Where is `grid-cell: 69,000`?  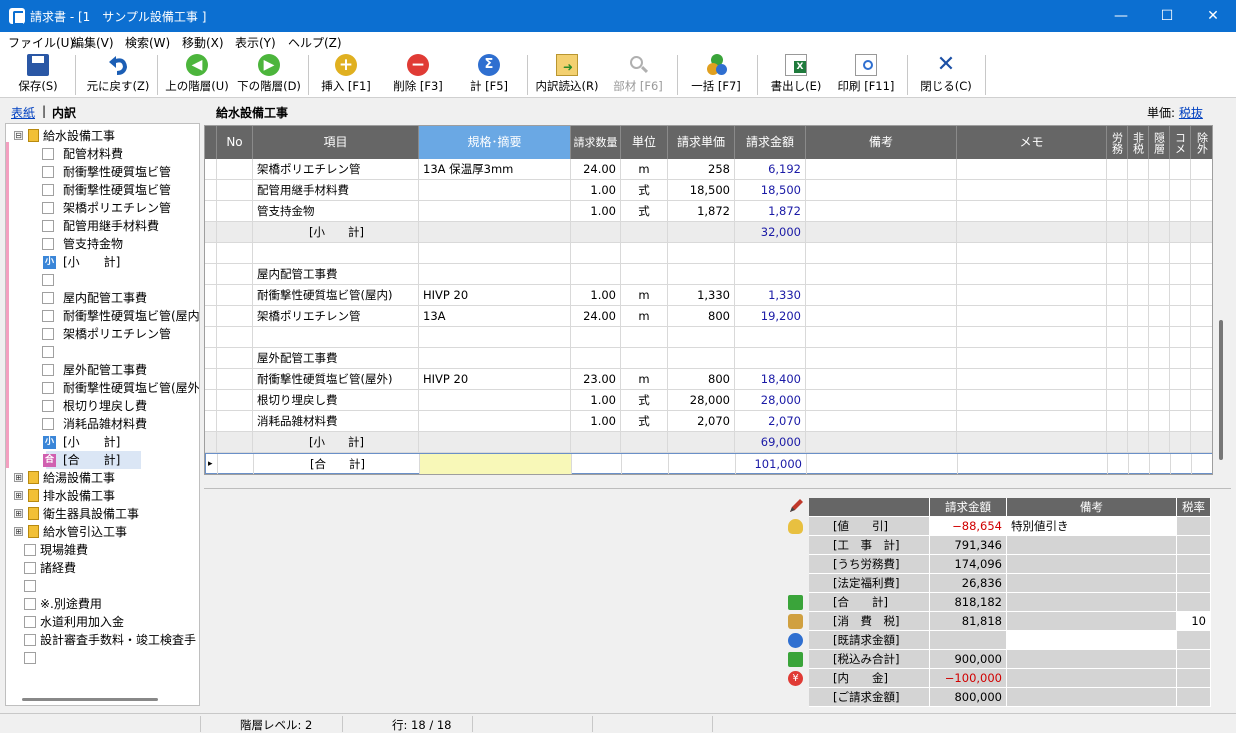 grid-cell: 69,000 is located at coordinates (770, 442).